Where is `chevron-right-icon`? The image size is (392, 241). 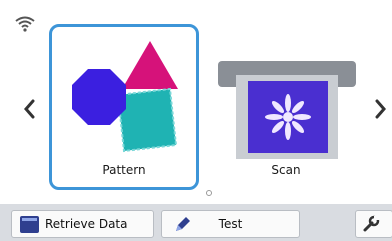 chevron-right-icon is located at coordinates (380, 109).